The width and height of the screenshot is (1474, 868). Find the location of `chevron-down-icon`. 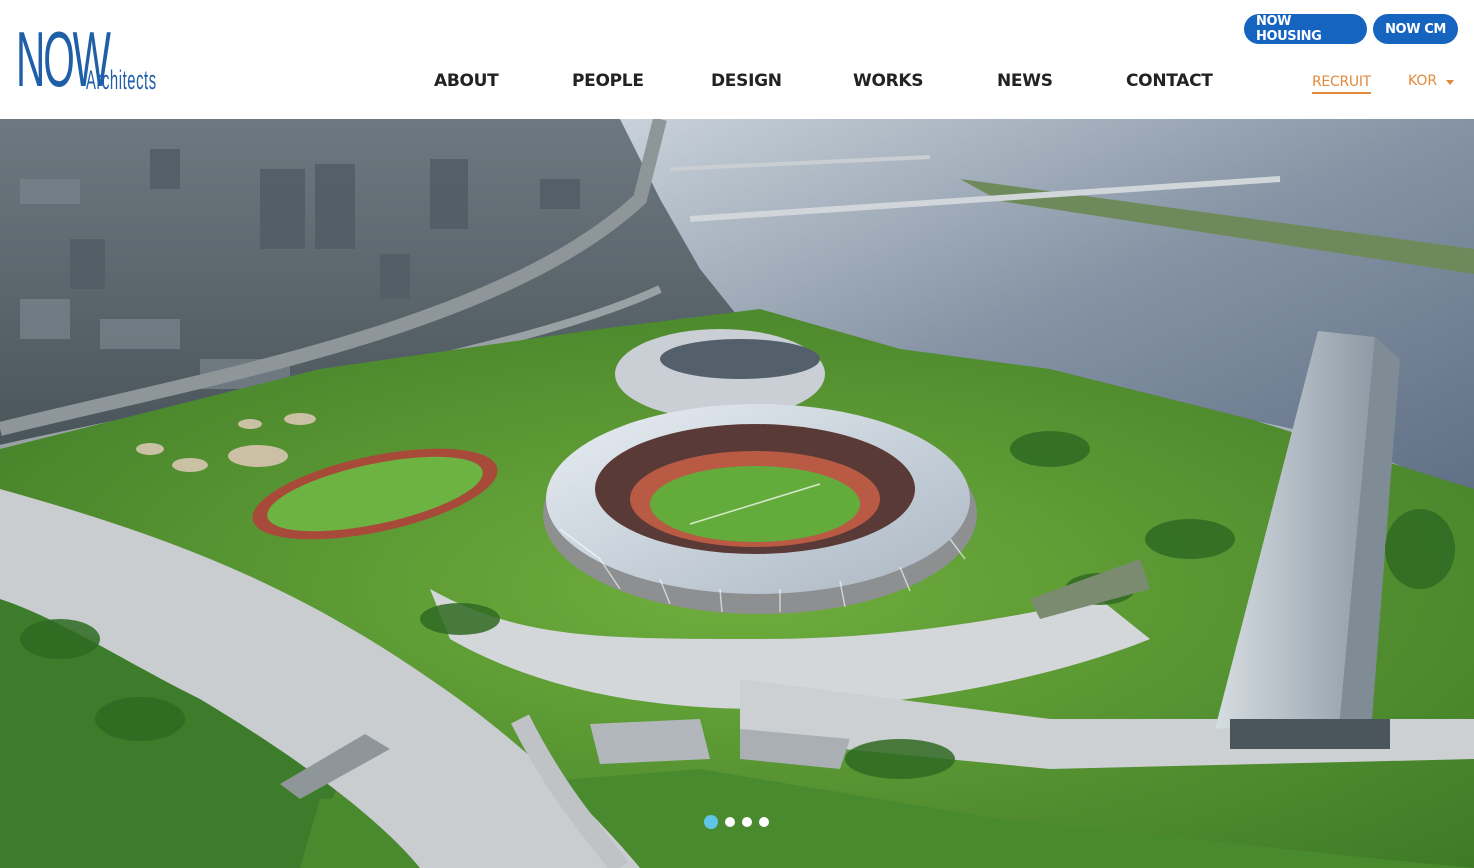

chevron-down-icon is located at coordinates (1450, 82).